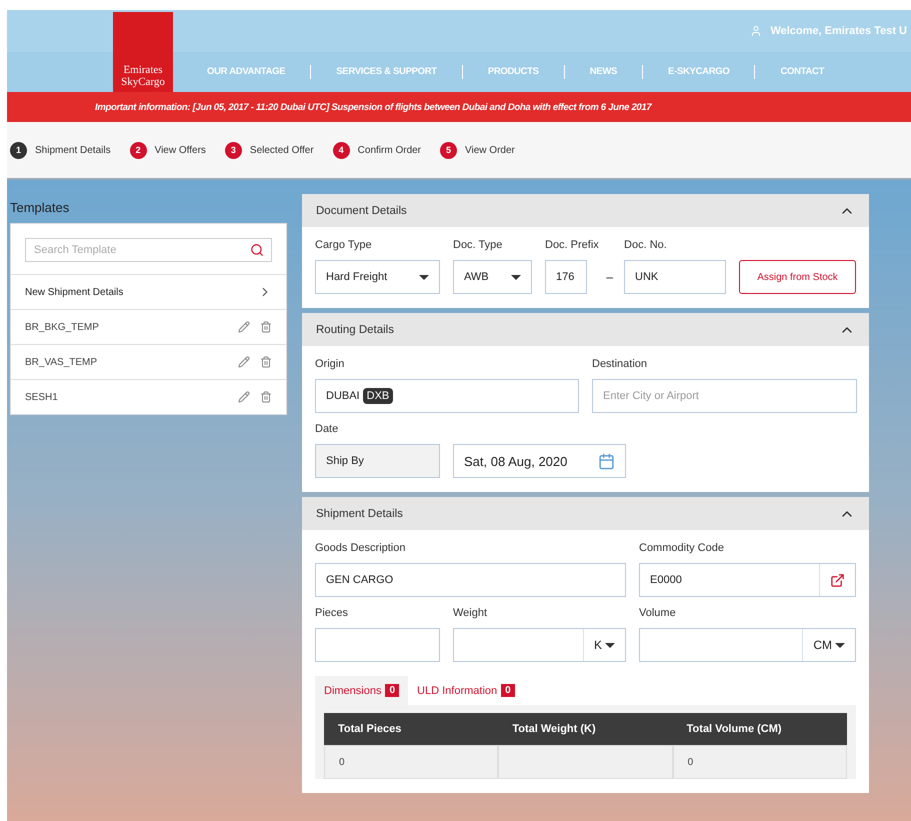 Image resolution: width=911 pixels, height=821 pixels. Describe the element at coordinates (837, 580) in the screenshot. I see `external-link-icon` at that location.